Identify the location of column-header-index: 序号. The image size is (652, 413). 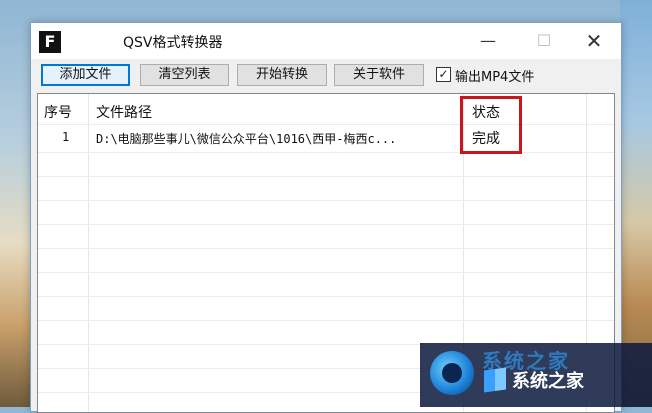
(58, 112).